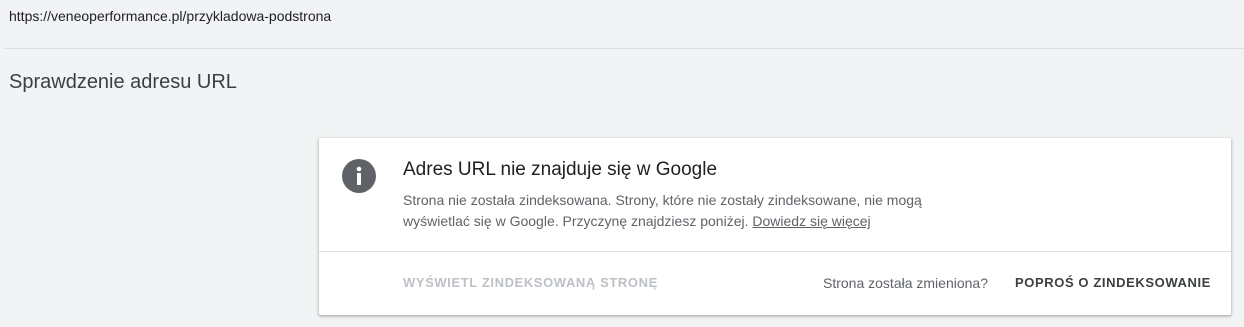  Describe the element at coordinates (624, 48) in the screenshot. I see `header-divider` at that location.